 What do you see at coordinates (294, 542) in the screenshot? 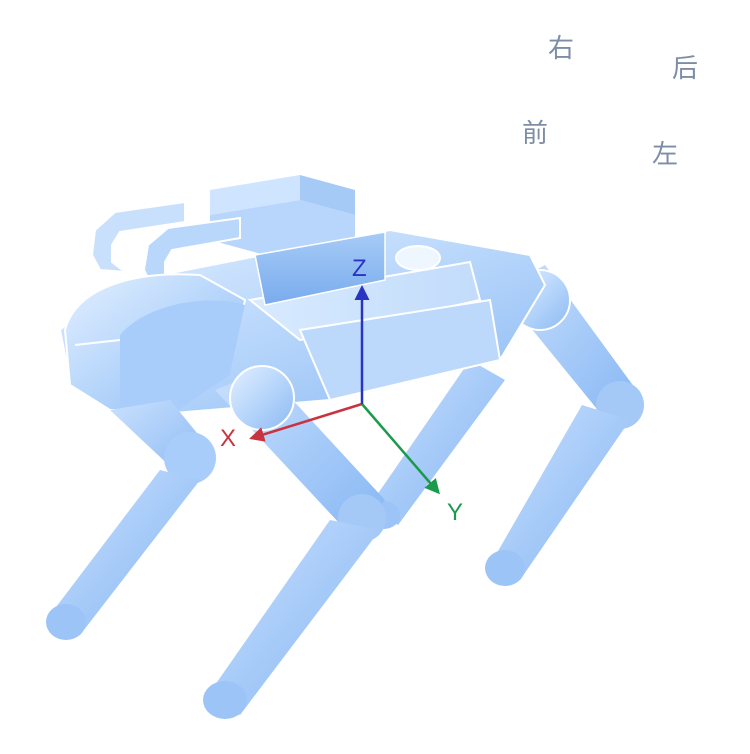
I see `front-right-leg` at bounding box center [294, 542].